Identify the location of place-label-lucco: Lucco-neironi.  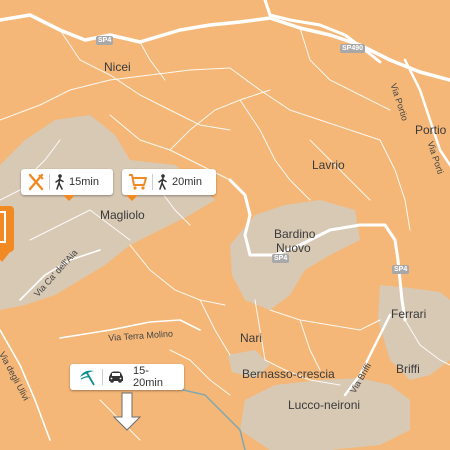
(324, 405).